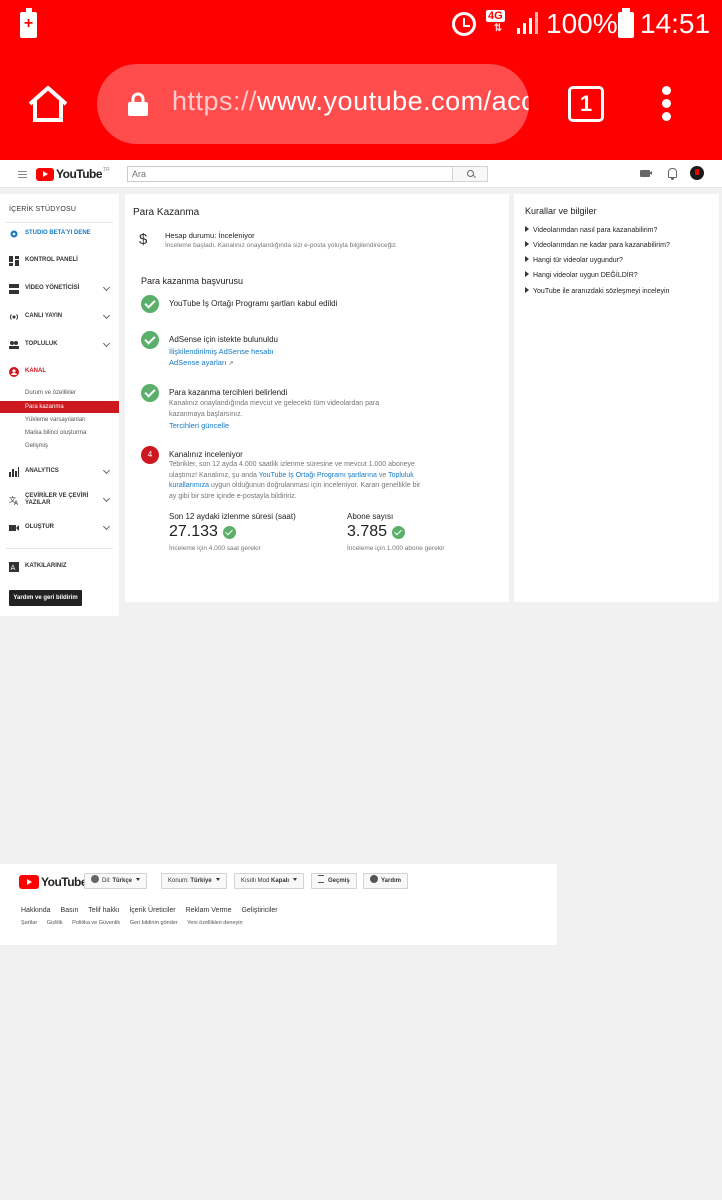 The height and width of the screenshot is (1200, 722). Describe the element at coordinates (14, 234) in the screenshot. I see `gear-icon` at that location.